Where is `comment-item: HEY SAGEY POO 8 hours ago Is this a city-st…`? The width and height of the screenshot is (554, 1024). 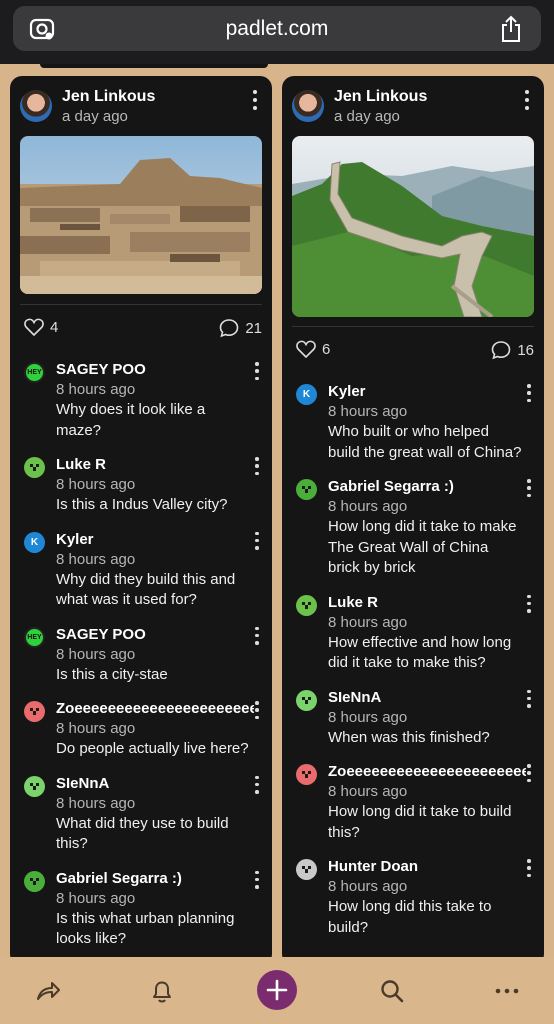
comment-item: HEY SAGEY POO 8 hours ago Is this a city-st… is located at coordinates (144, 655).